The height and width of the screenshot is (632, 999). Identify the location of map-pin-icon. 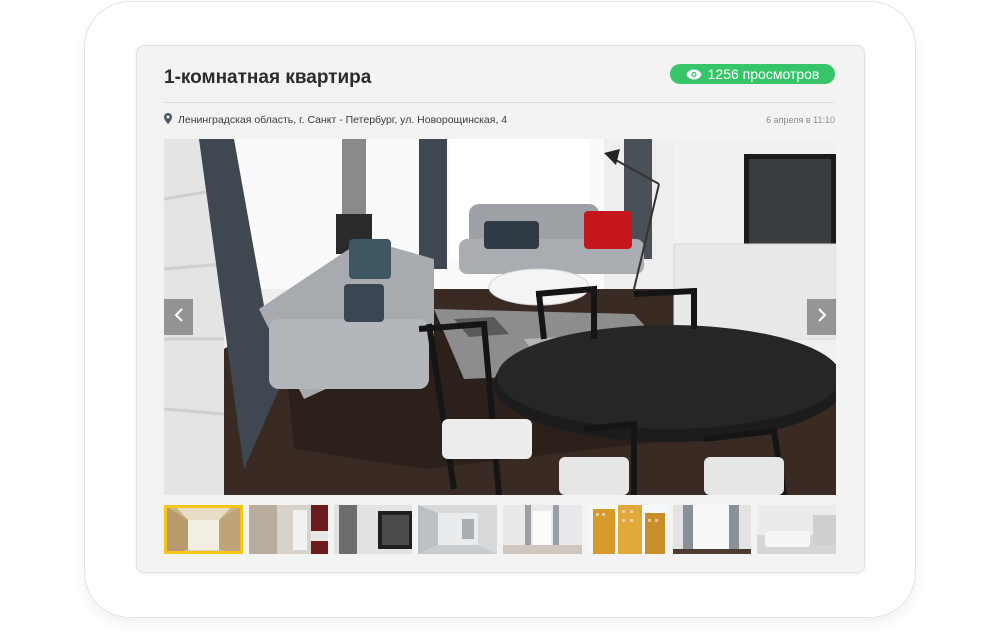
(168, 120).